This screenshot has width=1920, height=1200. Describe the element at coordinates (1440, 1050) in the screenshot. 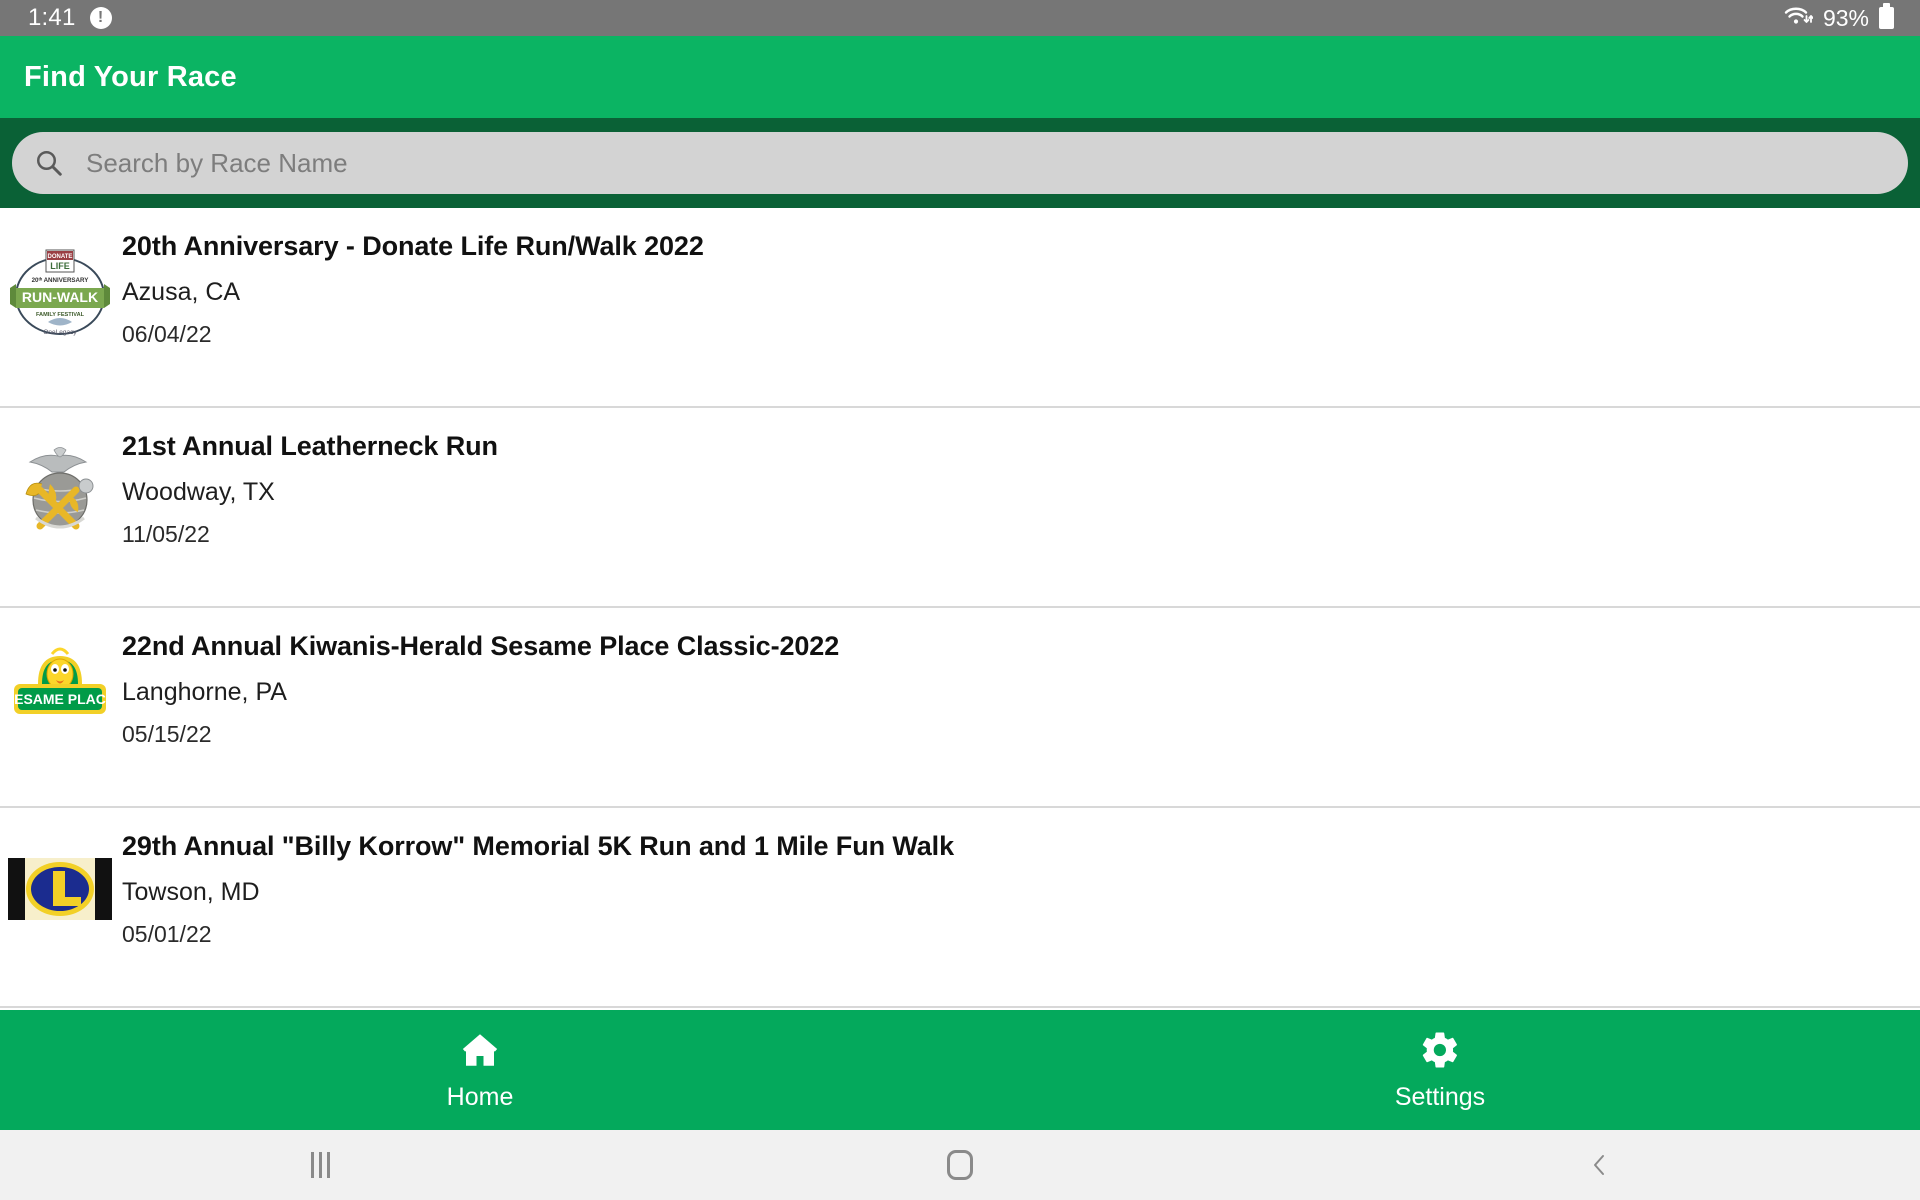

I see `gear-icon` at that location.